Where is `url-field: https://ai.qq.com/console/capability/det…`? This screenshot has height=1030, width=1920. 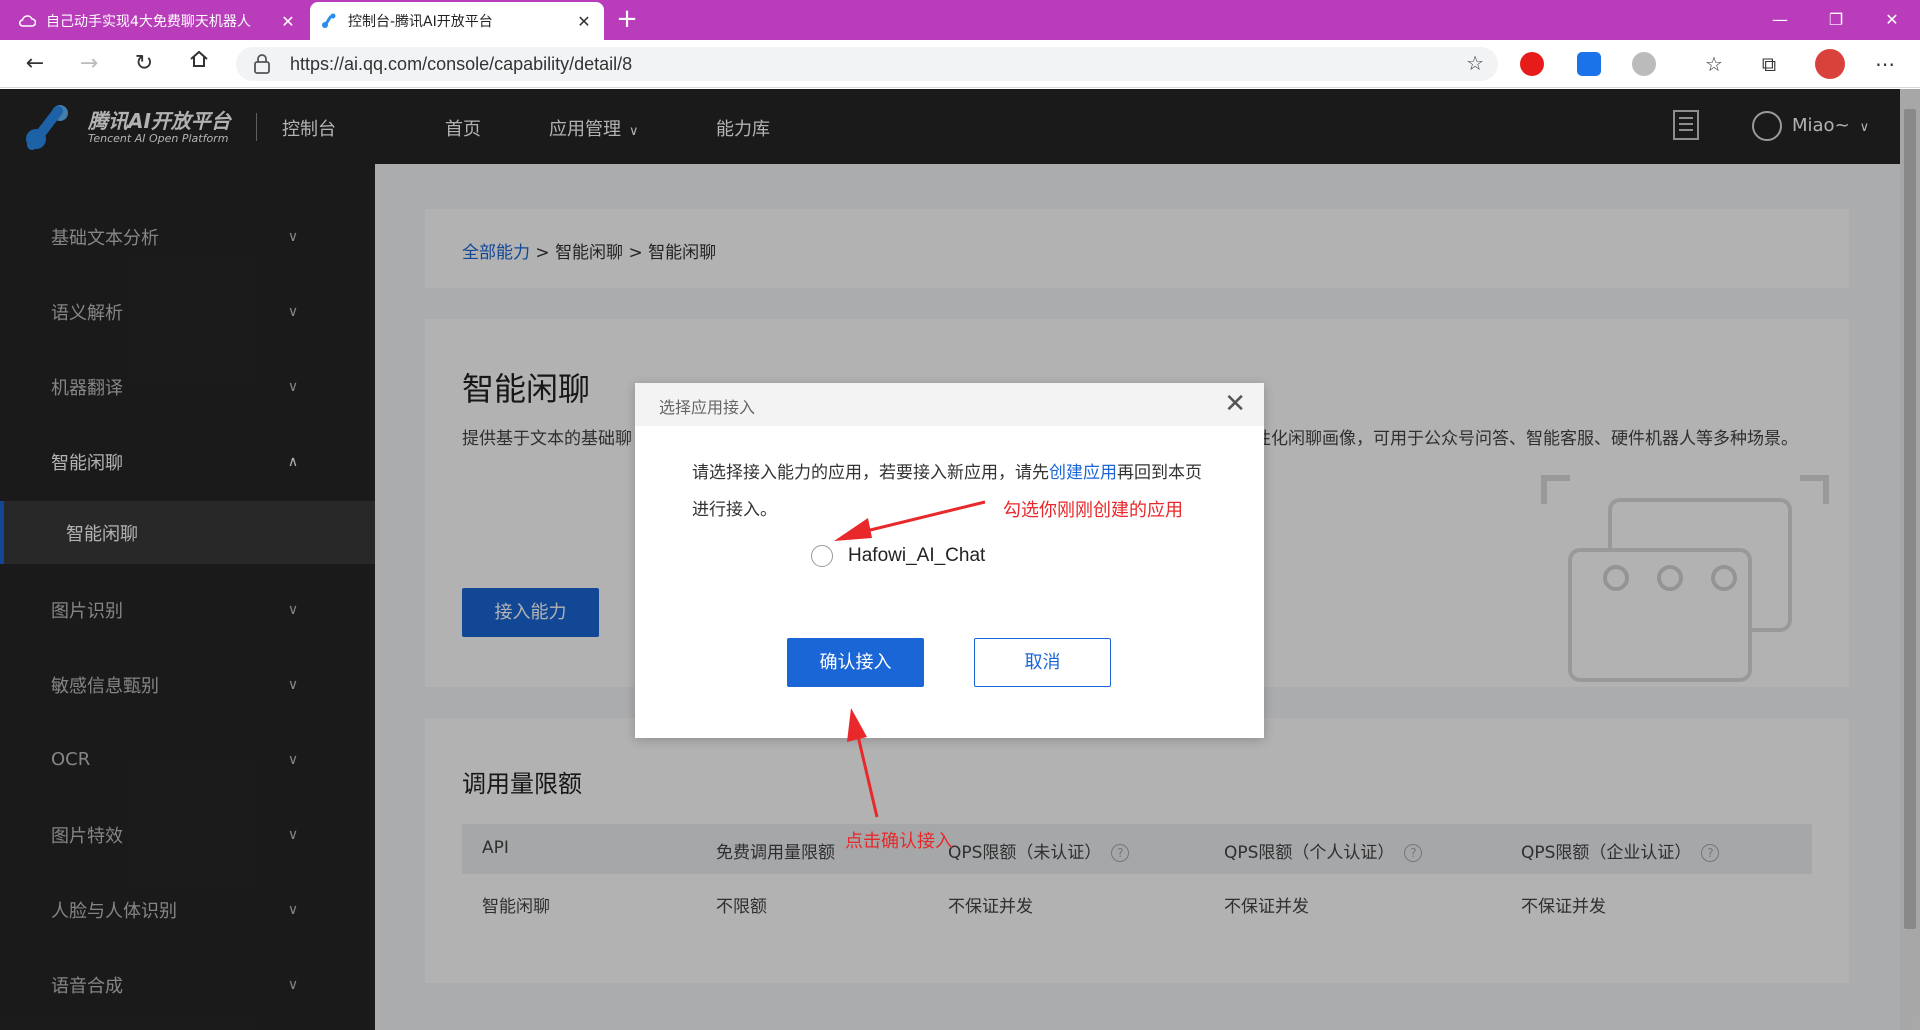 url-field: https://ai.qq.com/console/capability/det… is located at coordinates (867, 64).